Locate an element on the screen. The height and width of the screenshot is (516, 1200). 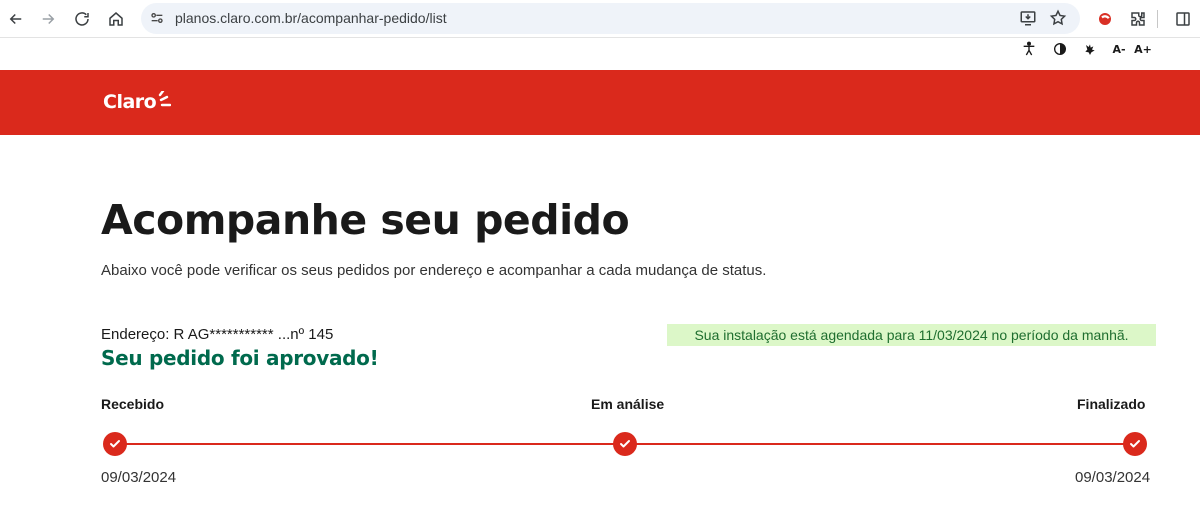
step-check-recebido is located at coordinates (115, 444).